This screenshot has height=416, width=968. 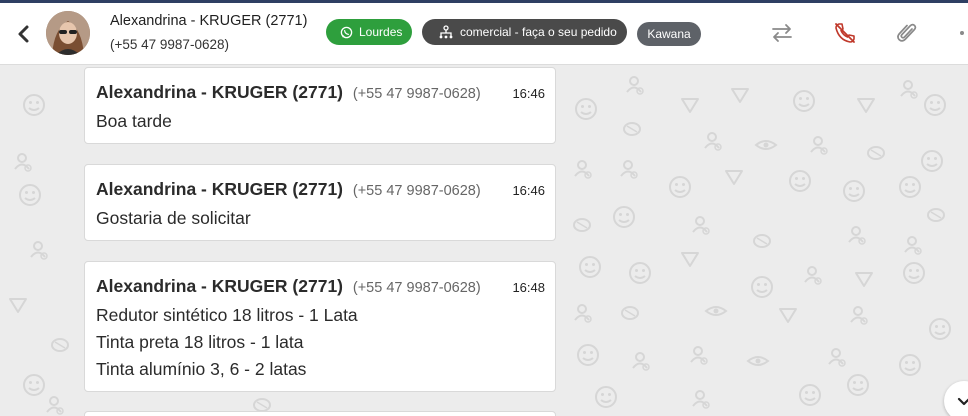 What do you see at coordinates (173, 218) in the screenshot?
I see `message-text: Gostaria de solicitar` at bounding box center [173, 218].